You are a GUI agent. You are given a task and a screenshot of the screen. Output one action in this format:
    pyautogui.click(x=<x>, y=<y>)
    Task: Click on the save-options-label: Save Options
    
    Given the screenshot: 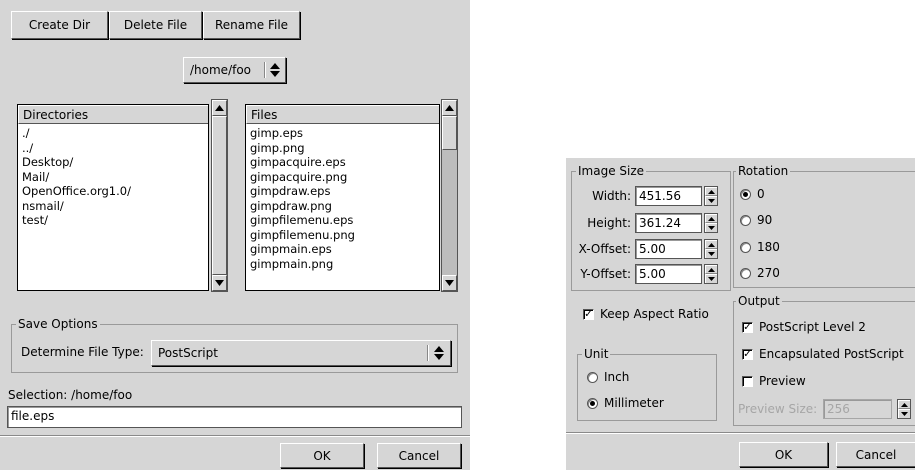 What is the action you would take?
    pyautogui.click(x=58, y=324)
    